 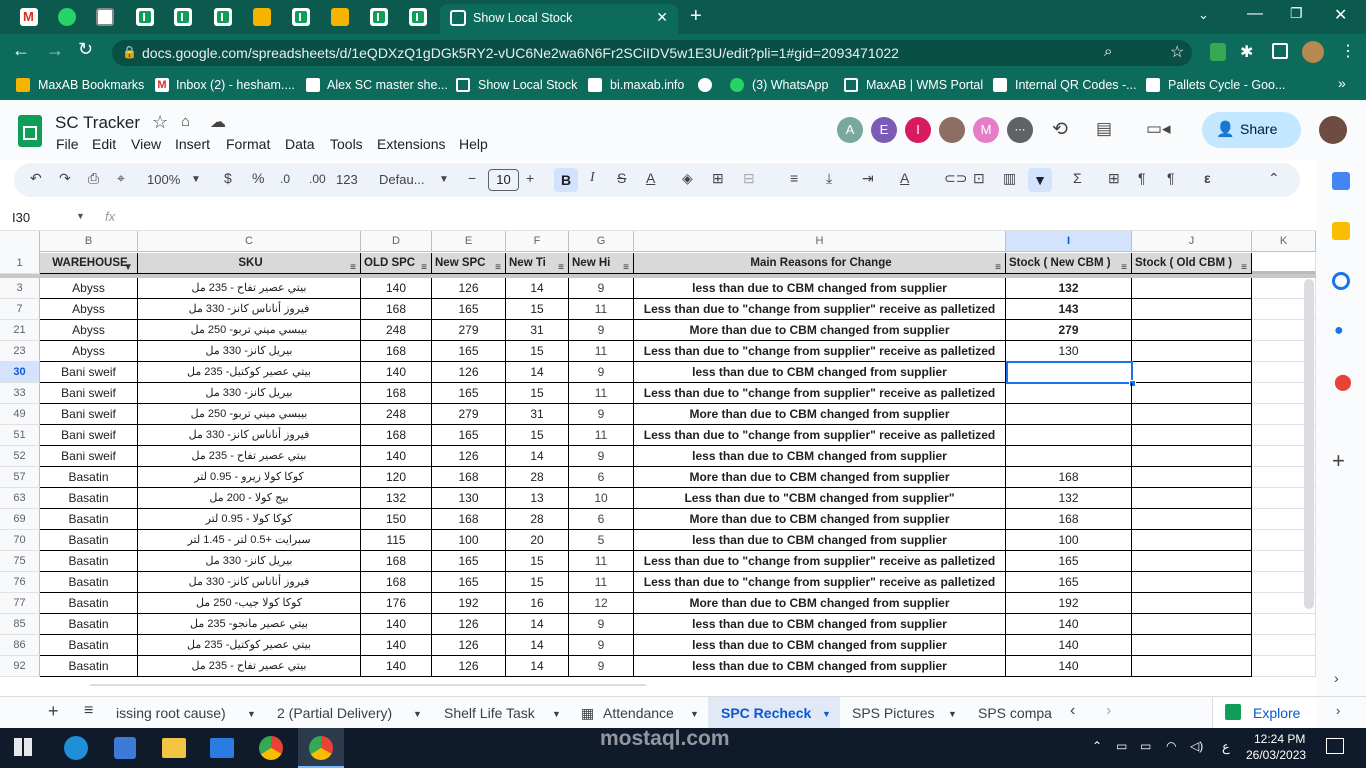 I want to click on column-header: H, so click(x=820, y=241).